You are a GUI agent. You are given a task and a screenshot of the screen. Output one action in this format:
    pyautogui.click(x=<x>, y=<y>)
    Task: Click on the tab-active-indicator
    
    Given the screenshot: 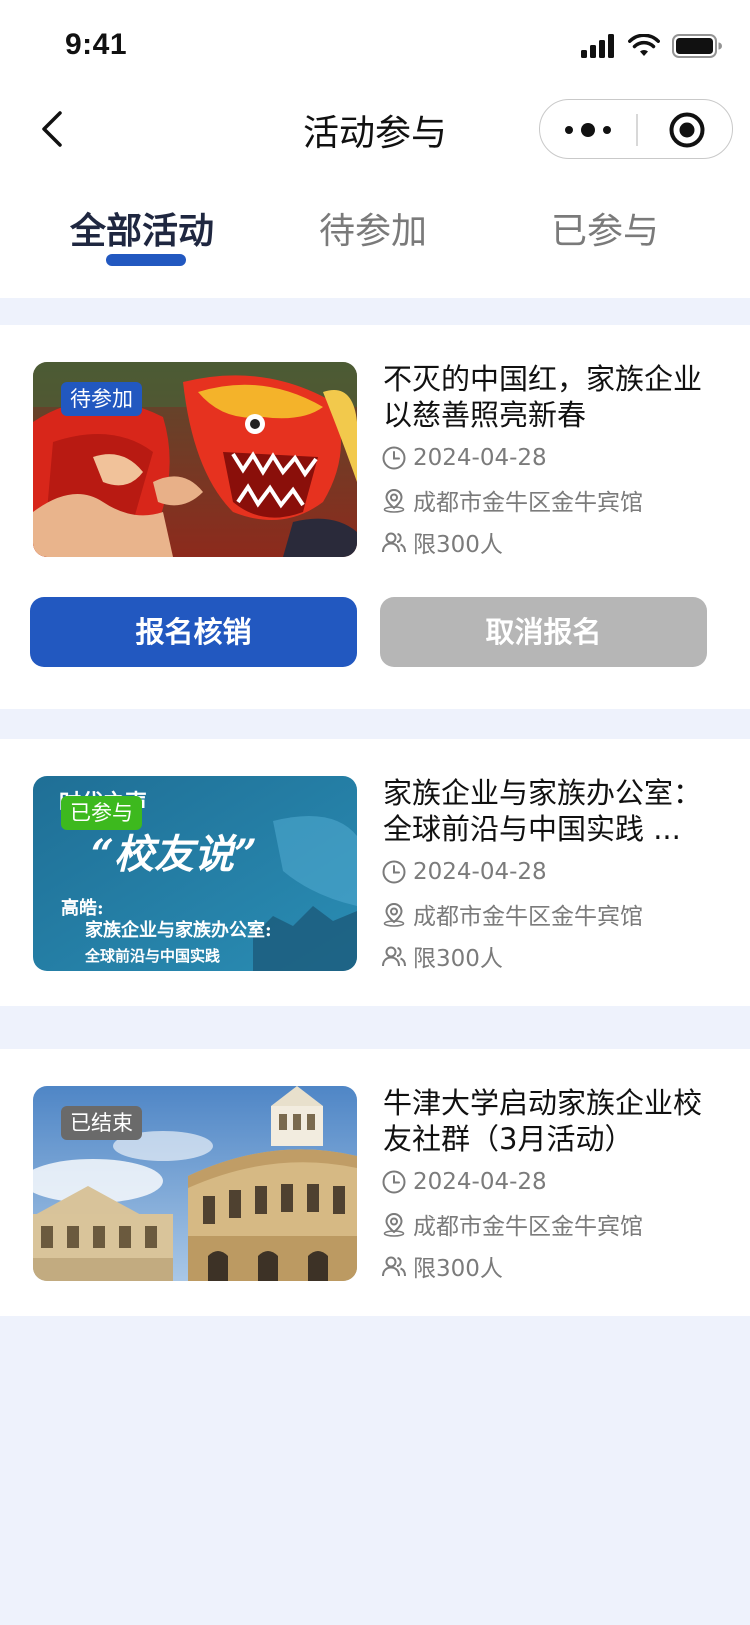 What is the action you would take?
    pyautogui.click(x=146, y=260)
    